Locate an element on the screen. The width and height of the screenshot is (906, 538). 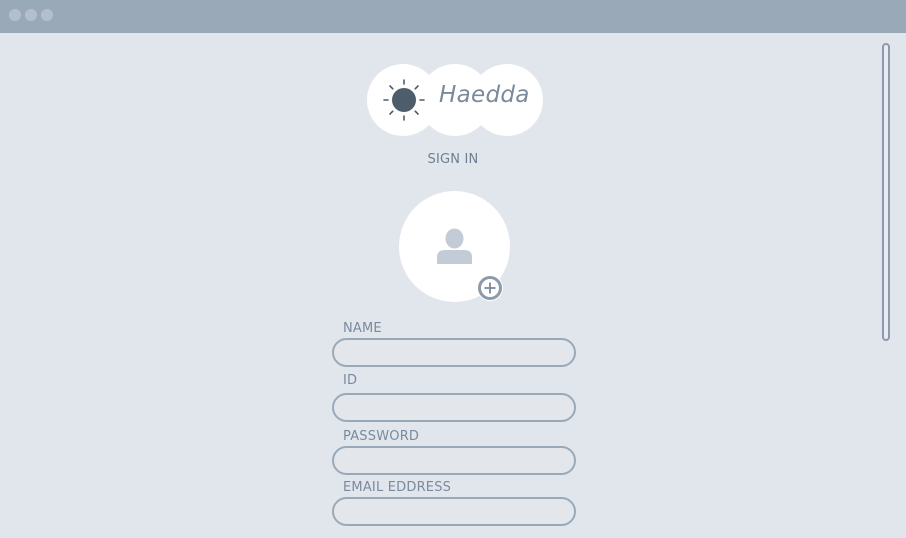
logo-text: Haedda is located at coordinates (484, 95).